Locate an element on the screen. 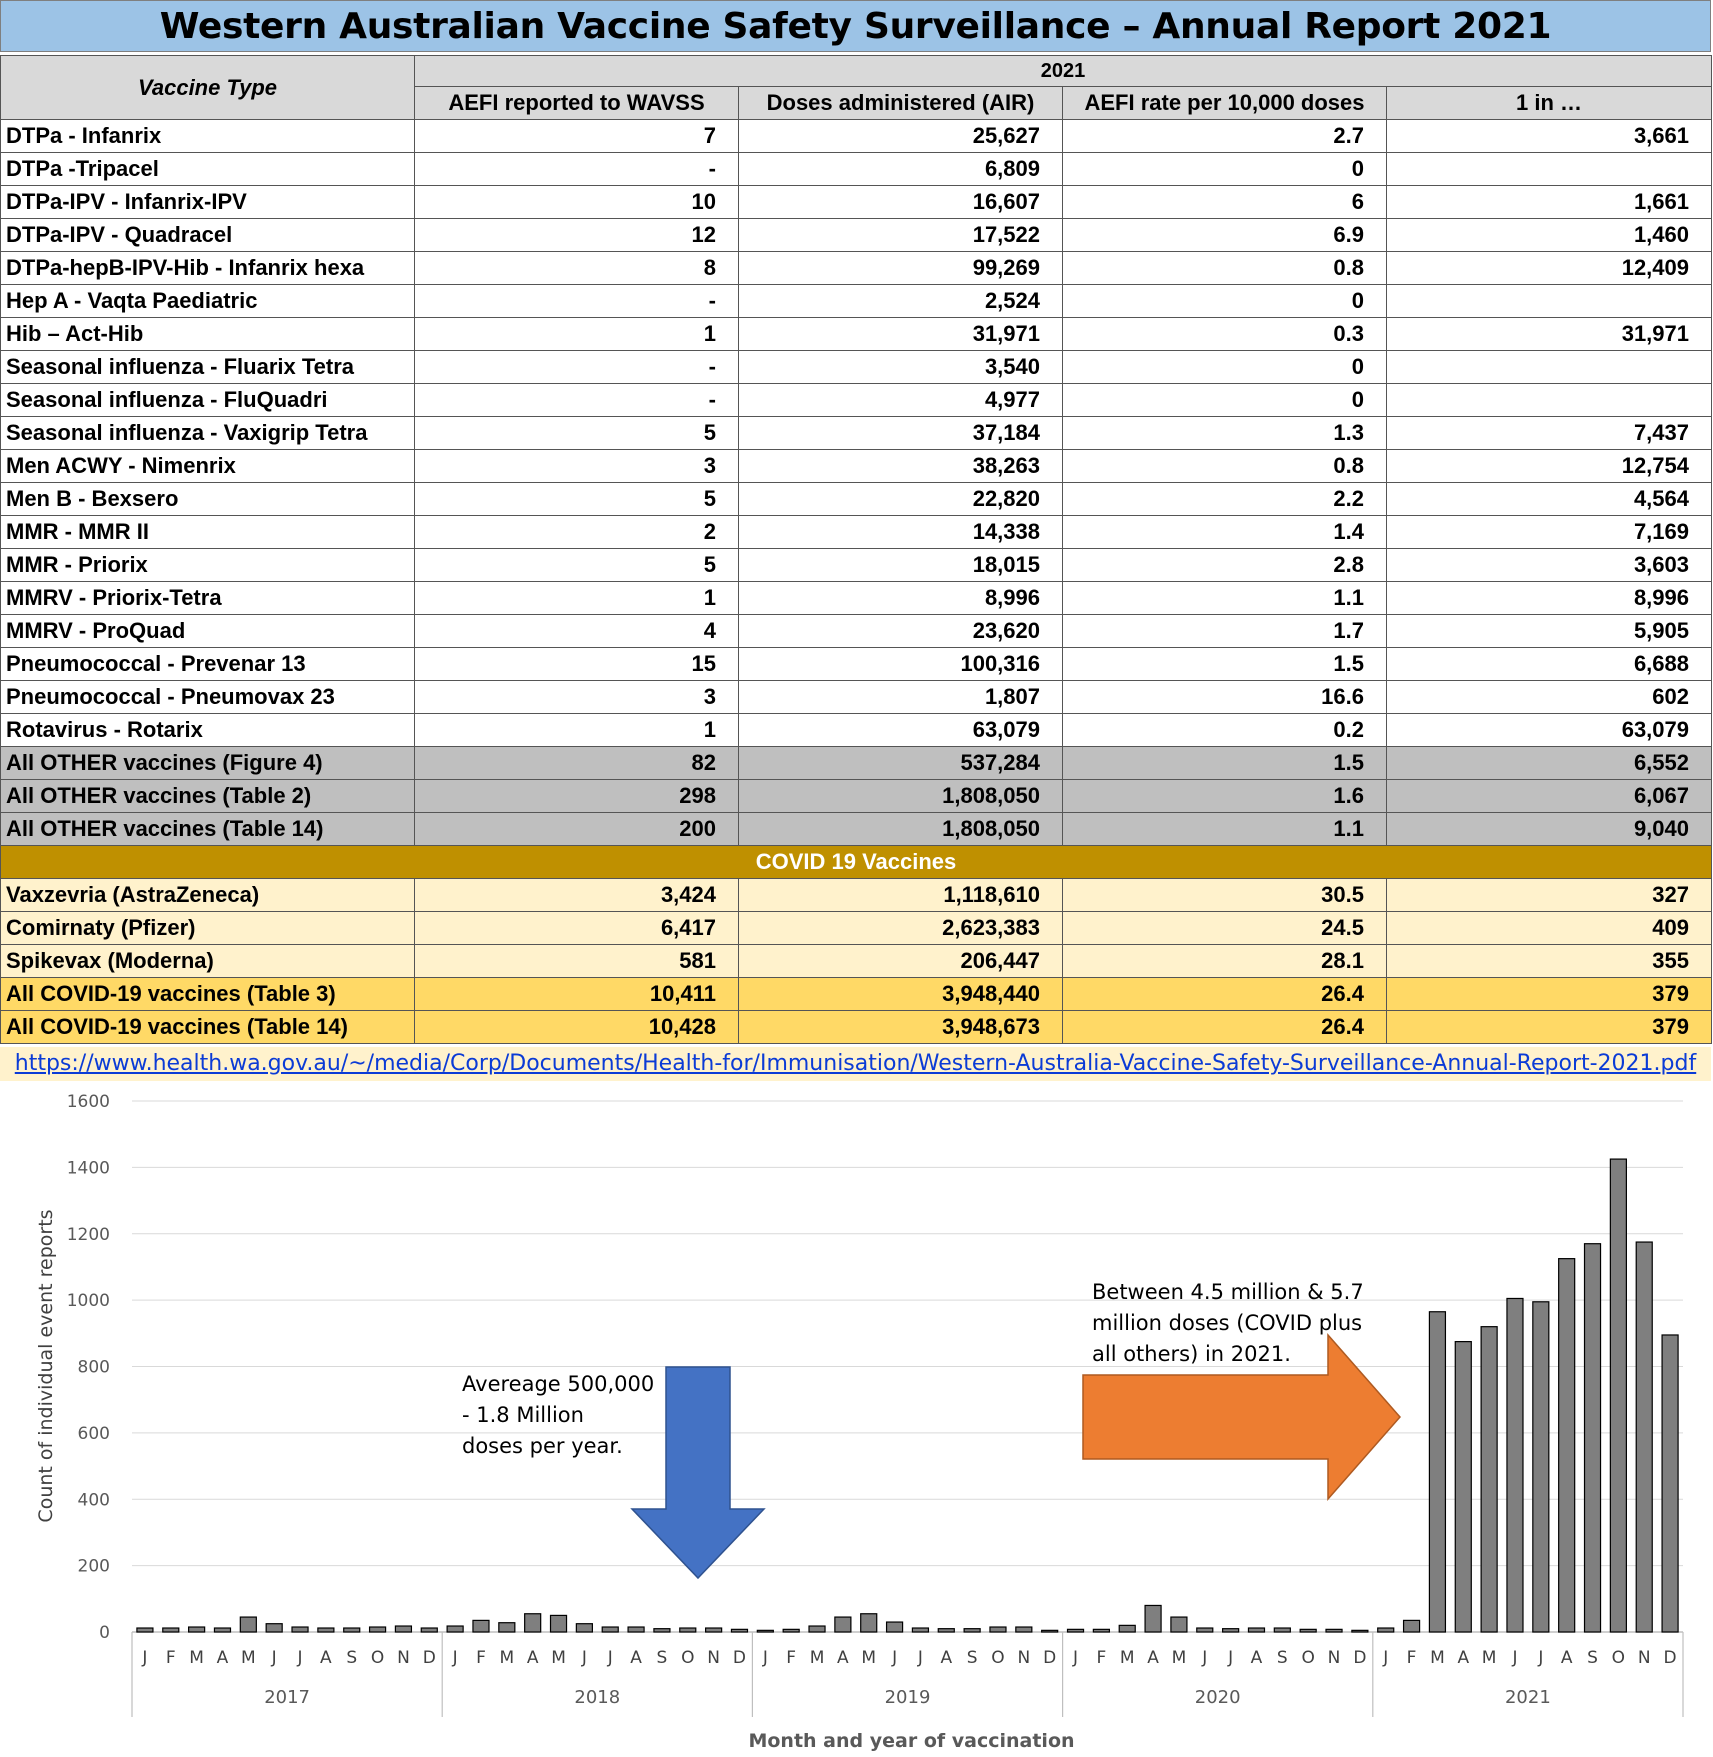 Image resolution: width=1713 pixels, height=1757 pixels. cell-name: MMR - MMR II is located at coordinates (207, 532).